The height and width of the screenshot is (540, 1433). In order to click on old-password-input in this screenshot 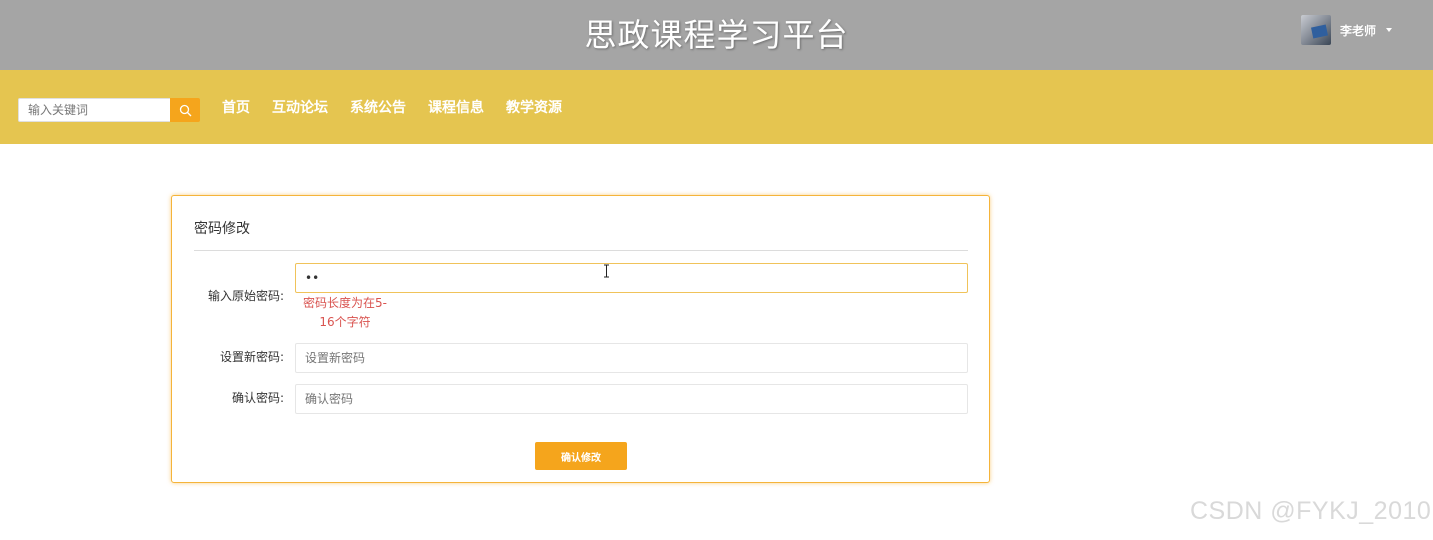, I will do `click(631, 278)`.